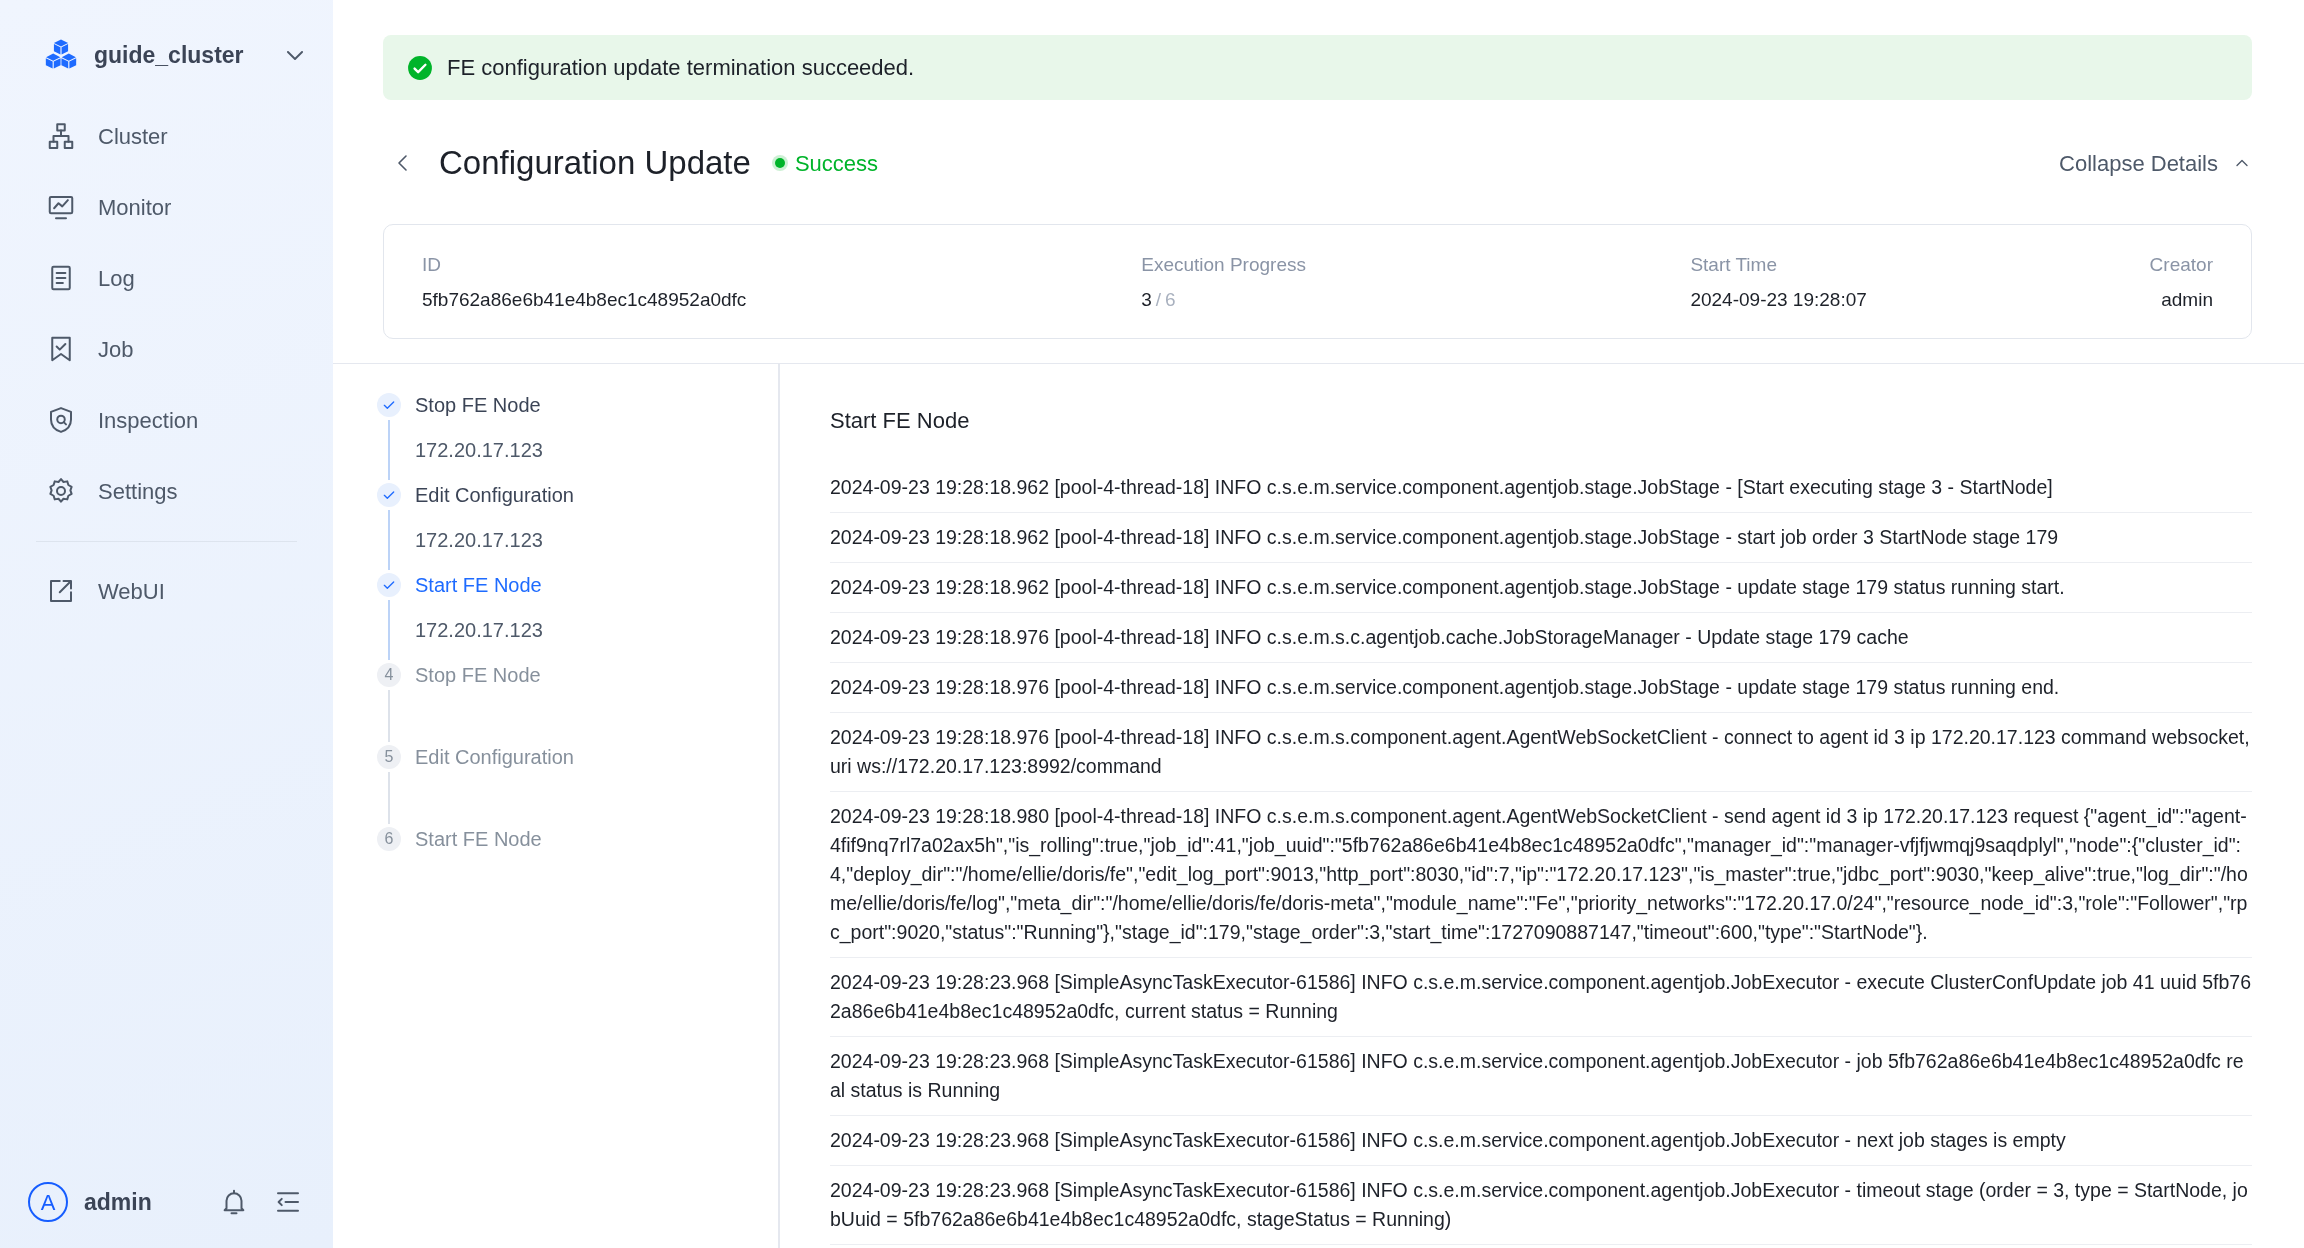  What do you see at coordinates (1541, 1076) in the screenshot?
I see `log-line: 2024-09-23 19:28:23.968 [SimpleAsyncTaskExecutor-61586] INFO c.s.e.m.service.component.agentjob.JobExecutor - job 5fb762a86e6b41e4b8ec1c48952a0dfc real status is Running` at bounding box center [1541, 1076].